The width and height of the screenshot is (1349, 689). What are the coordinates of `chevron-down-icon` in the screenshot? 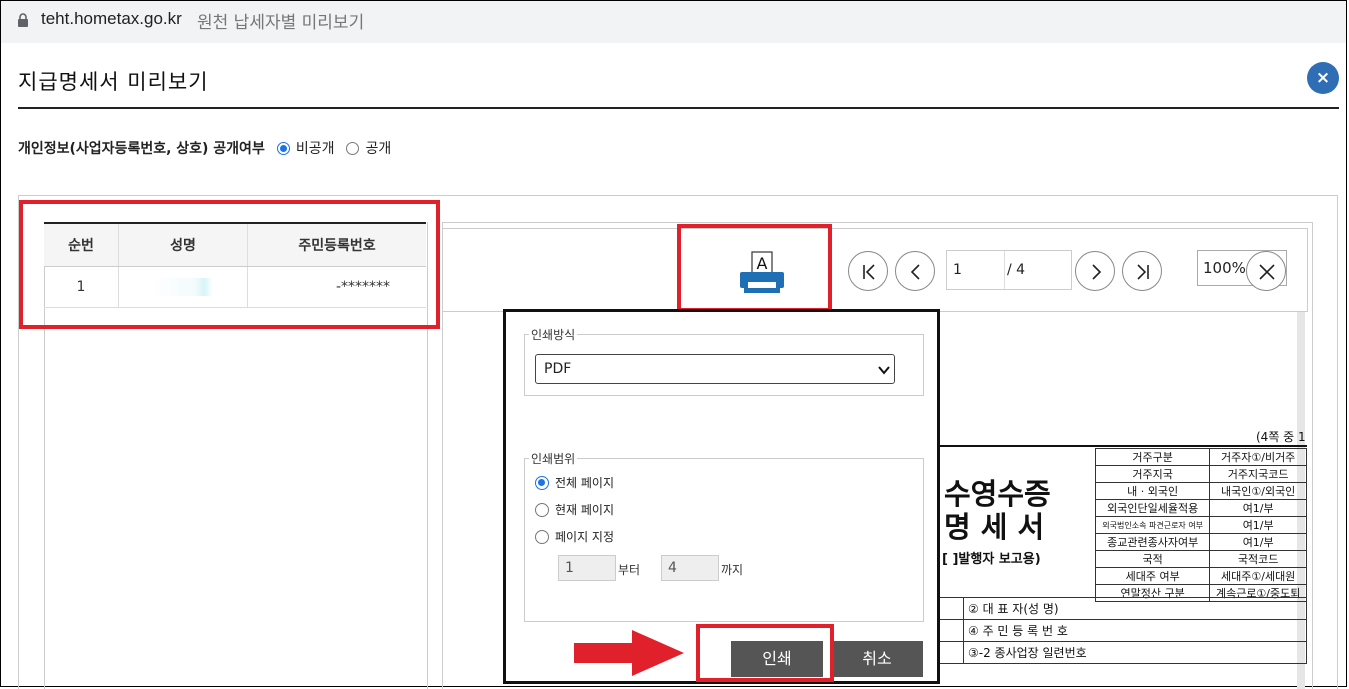 It's located at (884, 370).